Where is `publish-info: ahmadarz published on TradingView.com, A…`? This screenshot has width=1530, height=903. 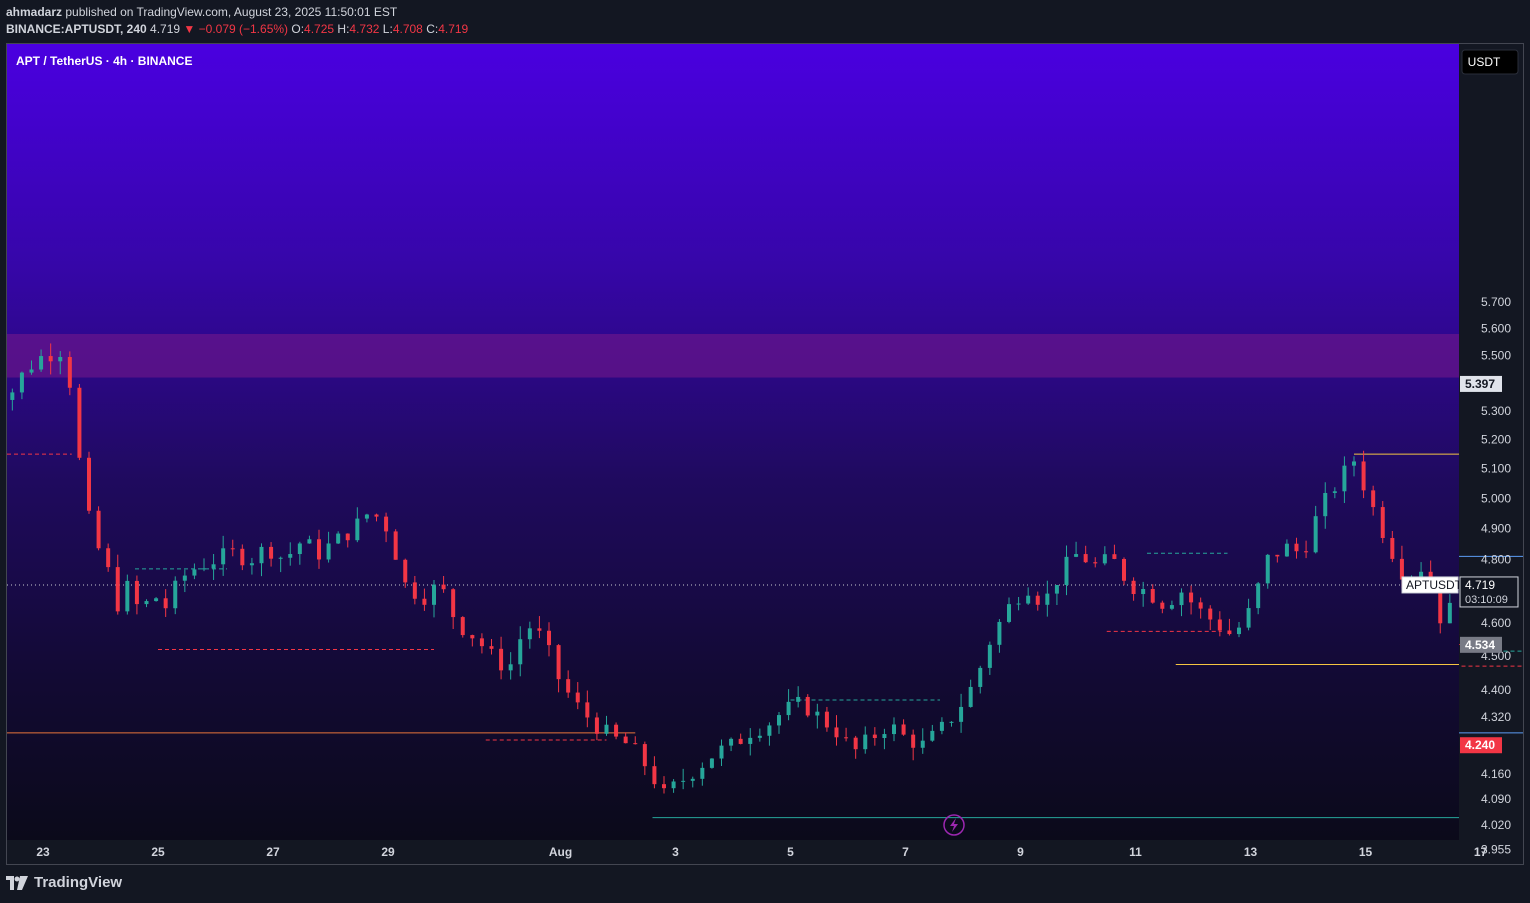
publish-info: ahmadarz published on TradingView.com, A… is located at coordinates (201, 12).